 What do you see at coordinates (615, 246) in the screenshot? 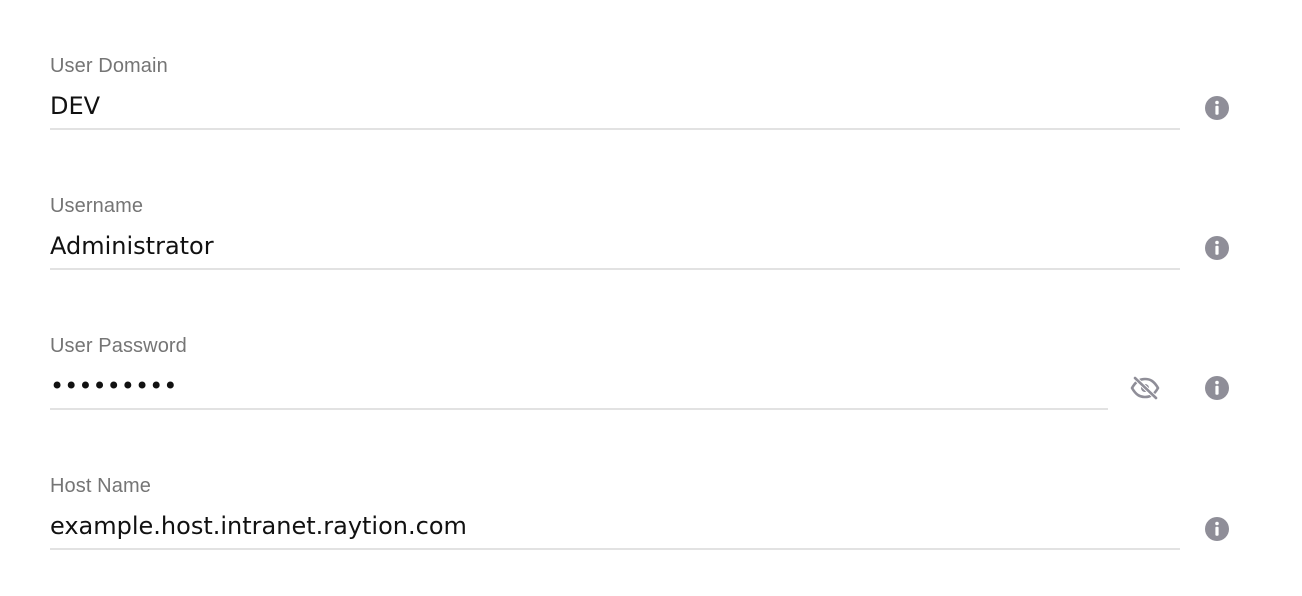
I see `username-input` at bounding box center [615, 246].